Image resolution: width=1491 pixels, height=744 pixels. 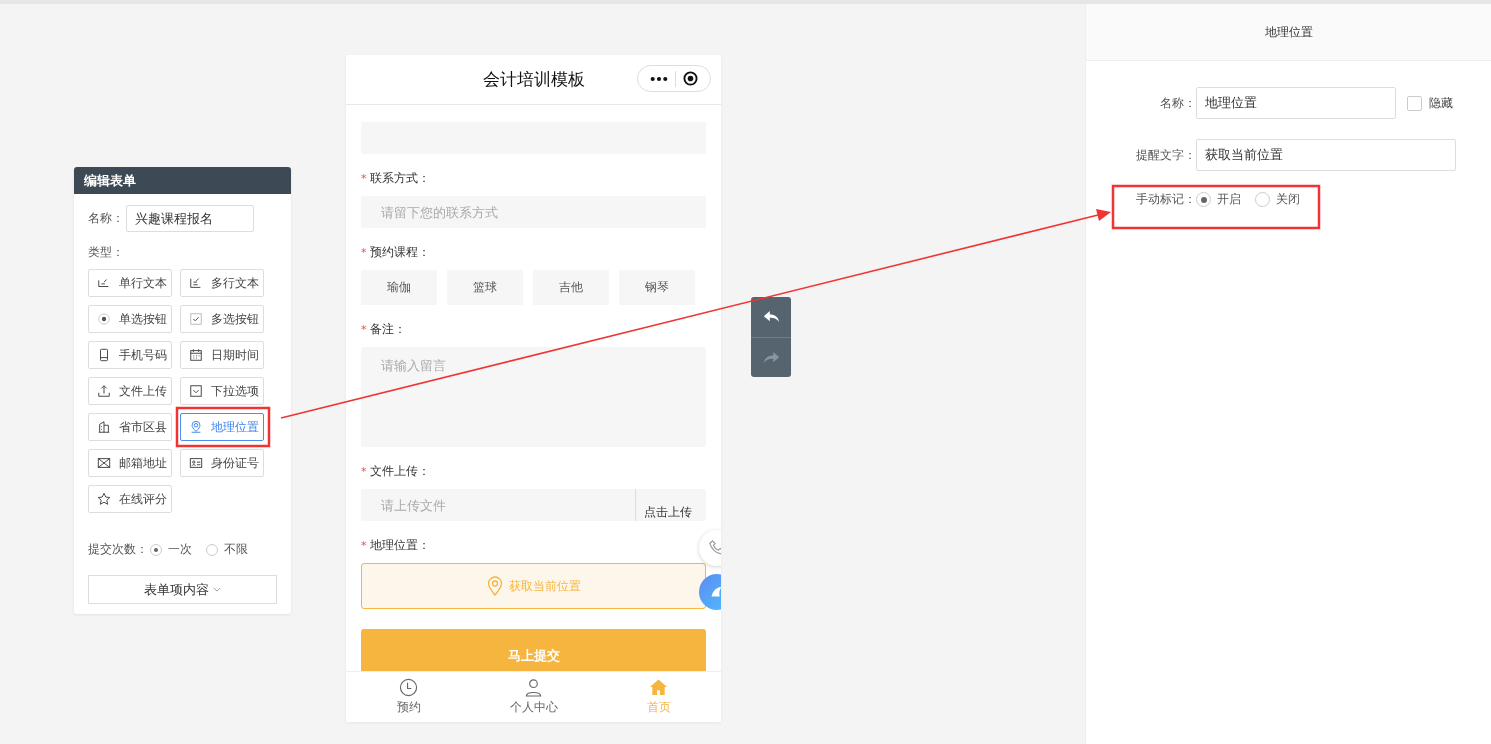 What do you see at coordinates (408, 687) in the screenshot?
I see `clock-icon` at bounding box center [408, 687].